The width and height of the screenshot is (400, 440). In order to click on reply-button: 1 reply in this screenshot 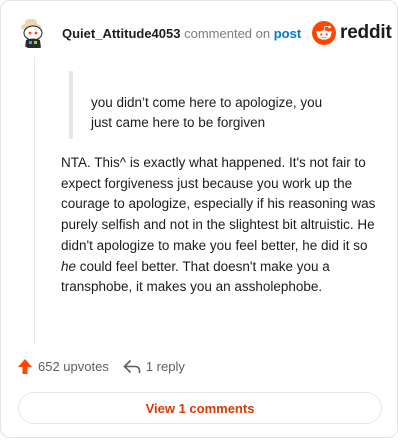, I will do `click(154, 366)`.